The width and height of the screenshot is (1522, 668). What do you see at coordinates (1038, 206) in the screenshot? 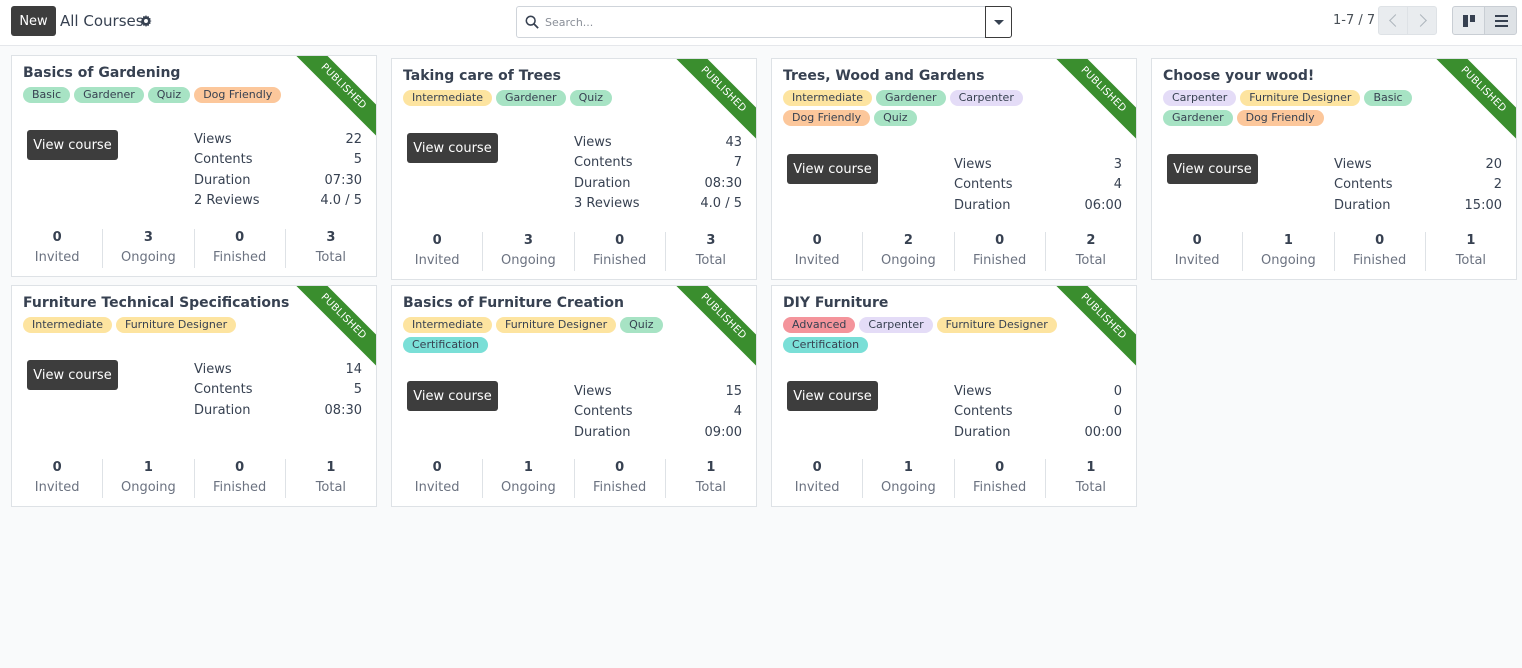
I see `duration-row: Duration 06:00` at bounding box center [1038, 206].